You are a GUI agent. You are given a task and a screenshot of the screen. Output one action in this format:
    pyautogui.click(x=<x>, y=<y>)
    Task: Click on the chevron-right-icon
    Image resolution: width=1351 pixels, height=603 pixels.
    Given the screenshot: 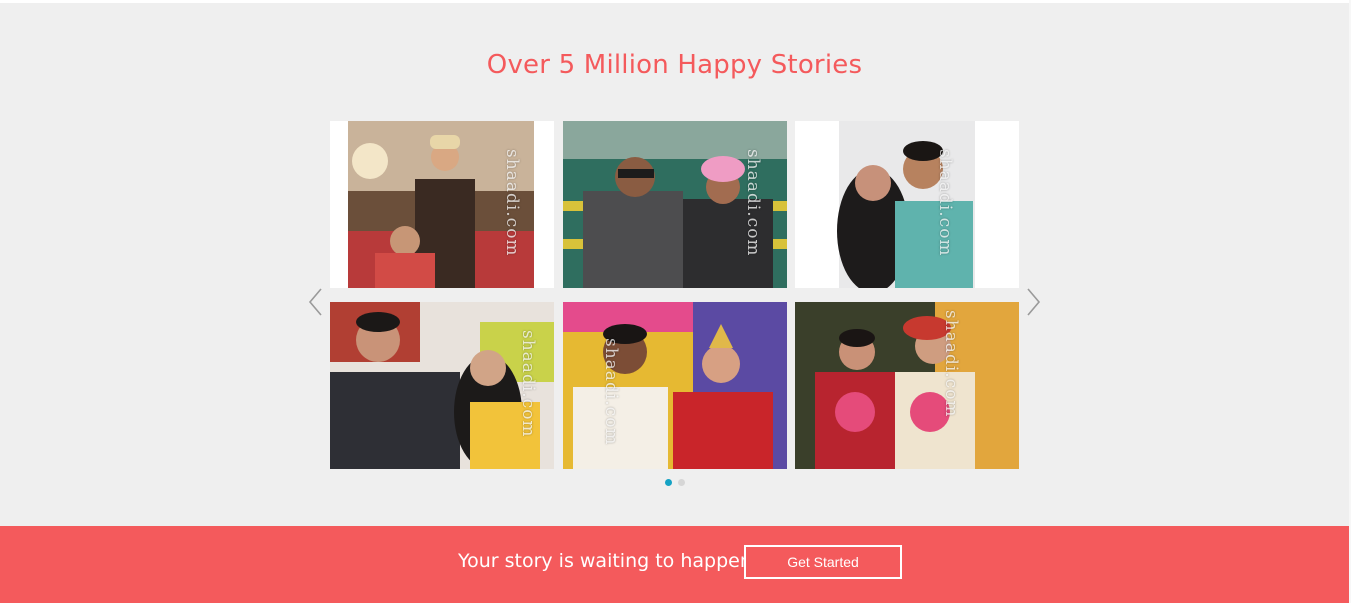 What is the action you would take?
    pyautogui.click(x=1034, y=302)
    